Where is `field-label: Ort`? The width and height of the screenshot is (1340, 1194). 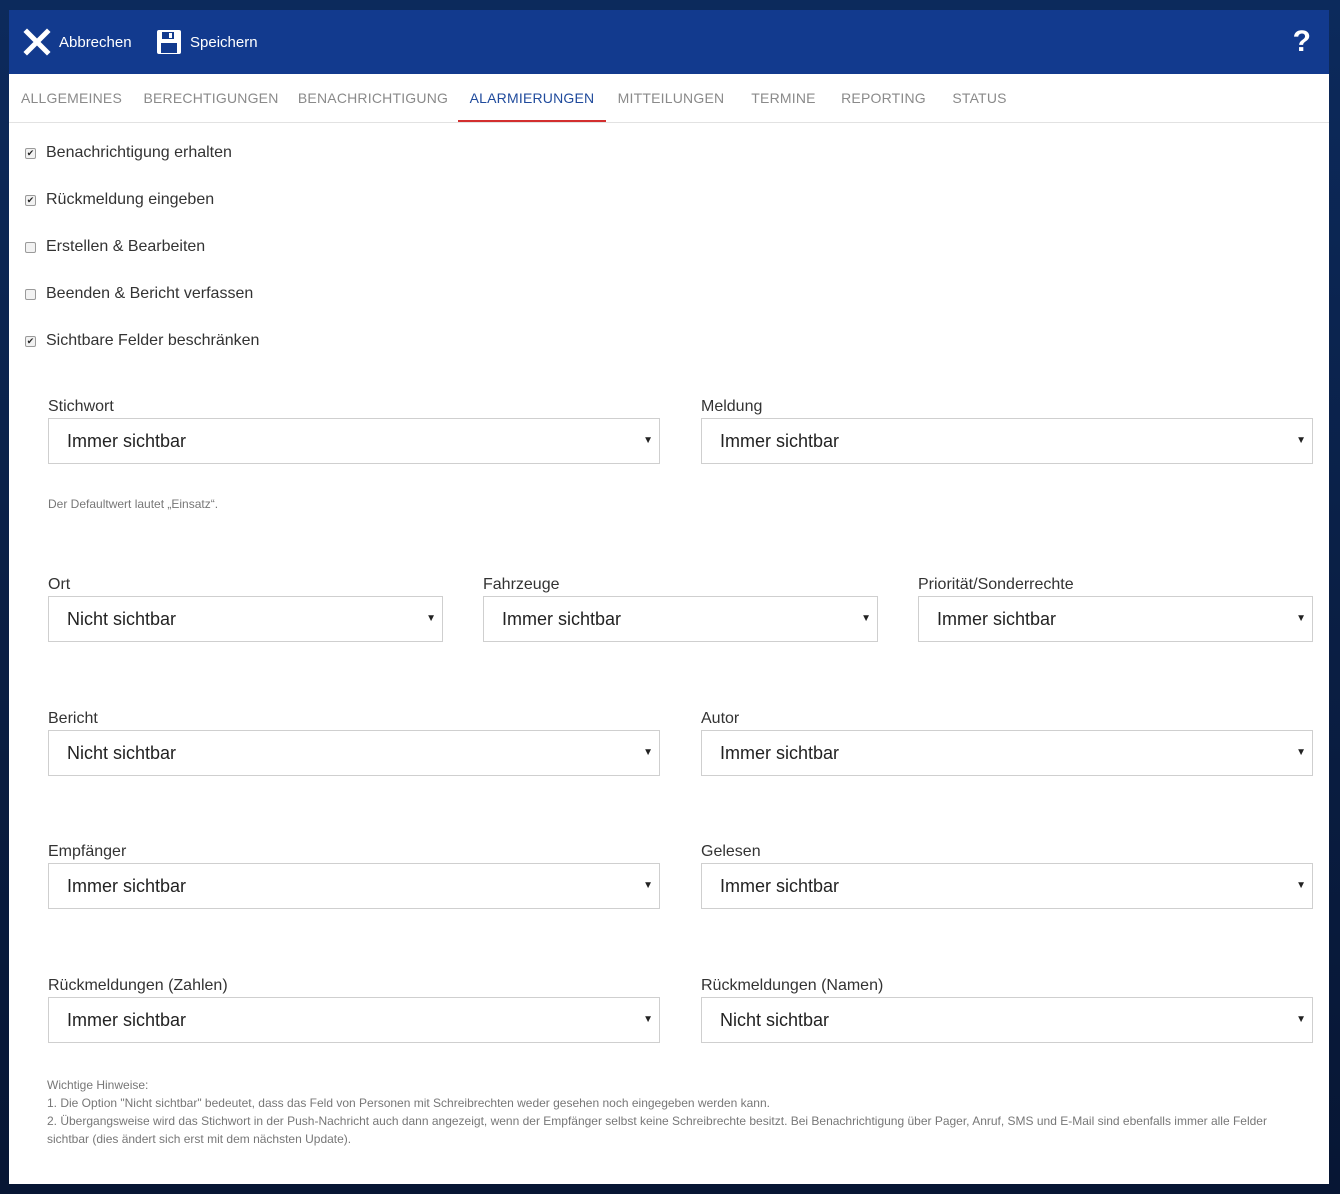
field-label: Ort is located at coordinates (59, 584).